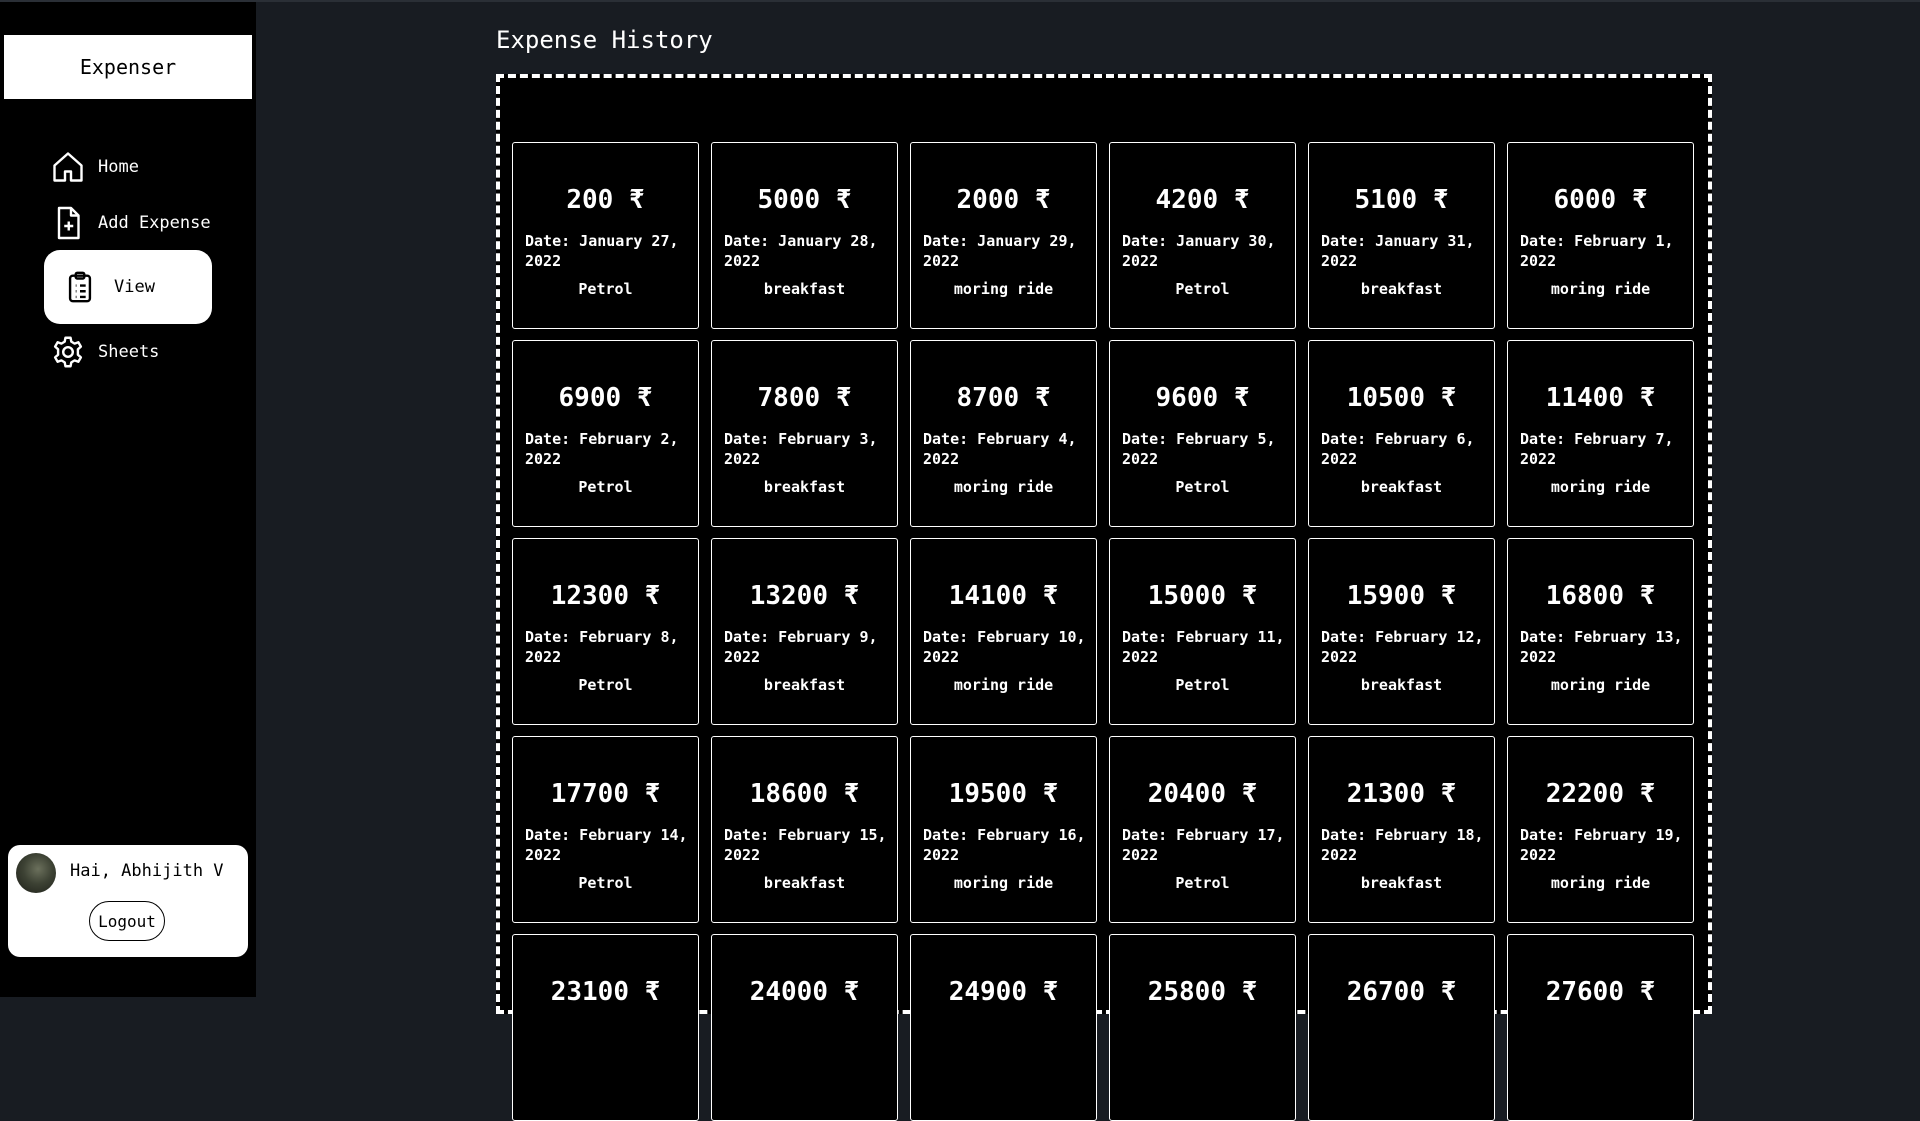 The image size is (1920, 1121). What do you see at coordinates (605, 992) in the screenshot?
I see `expense-amount: 23100 ₹` at bounding box center [605, 992].